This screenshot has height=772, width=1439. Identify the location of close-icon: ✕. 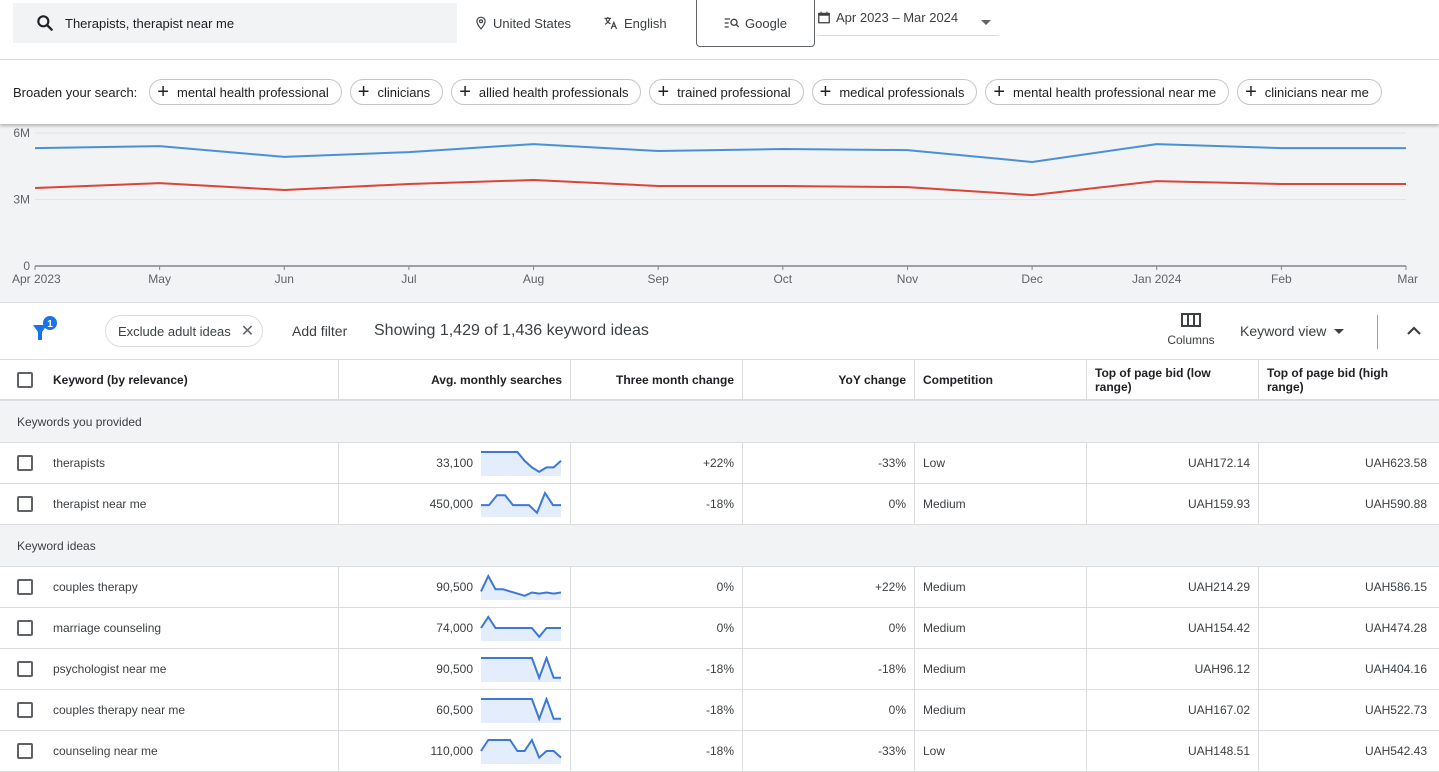
(247, 331).